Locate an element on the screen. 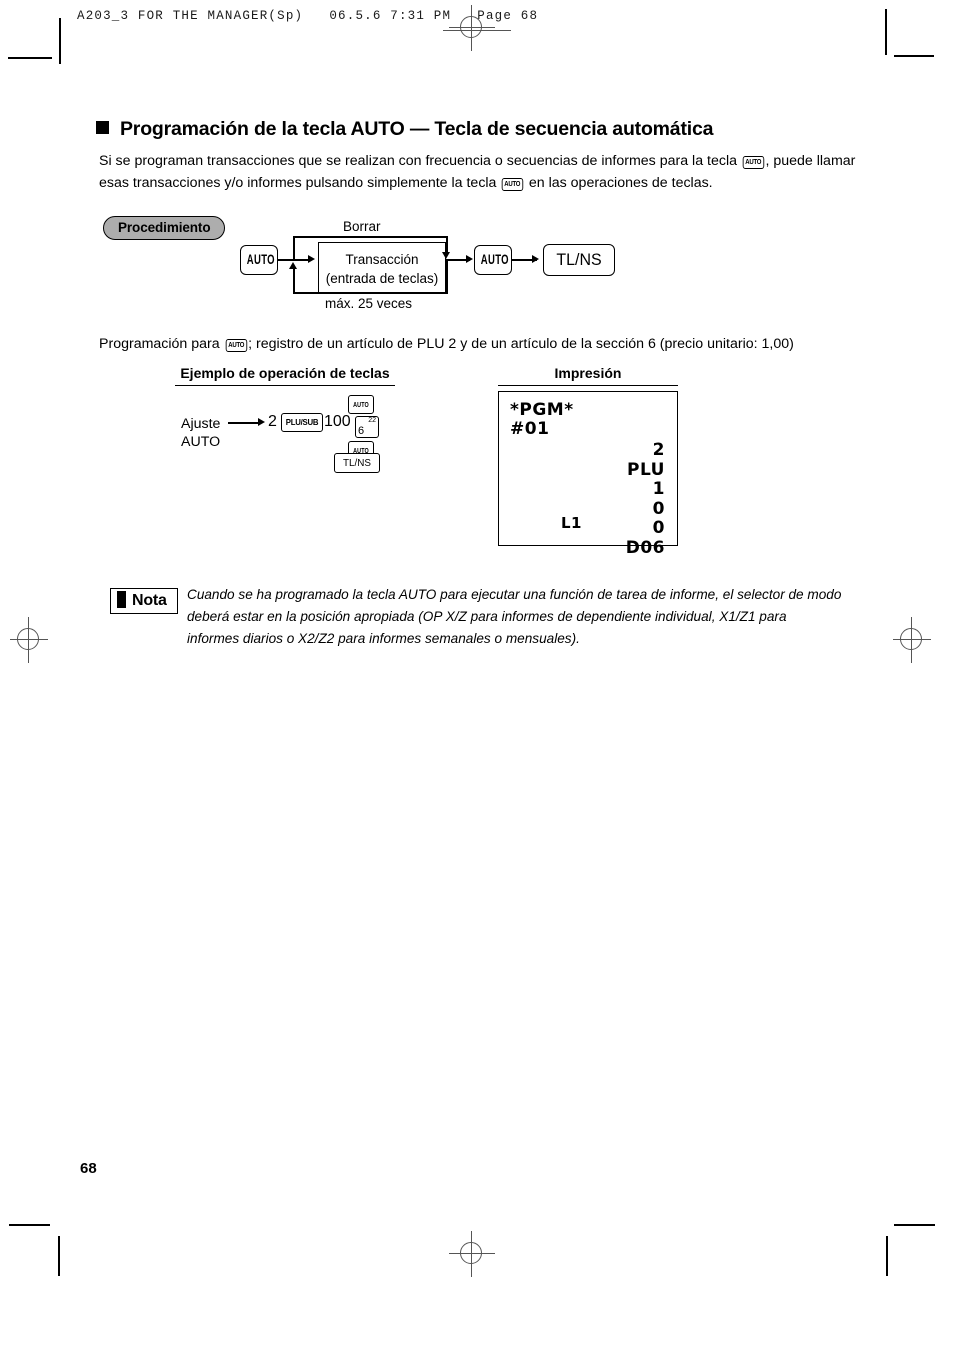  crop-mark-bottom-right-vertical is located at coordinates (887, 1256).